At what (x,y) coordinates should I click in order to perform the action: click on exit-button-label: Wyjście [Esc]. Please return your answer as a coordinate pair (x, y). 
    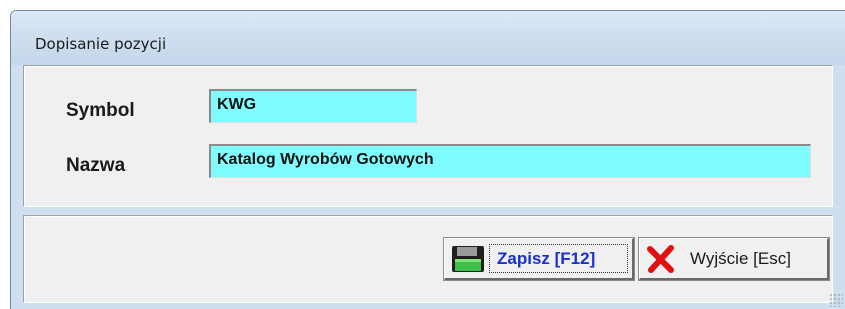
    Looking at the image, I should click on (740, 258).